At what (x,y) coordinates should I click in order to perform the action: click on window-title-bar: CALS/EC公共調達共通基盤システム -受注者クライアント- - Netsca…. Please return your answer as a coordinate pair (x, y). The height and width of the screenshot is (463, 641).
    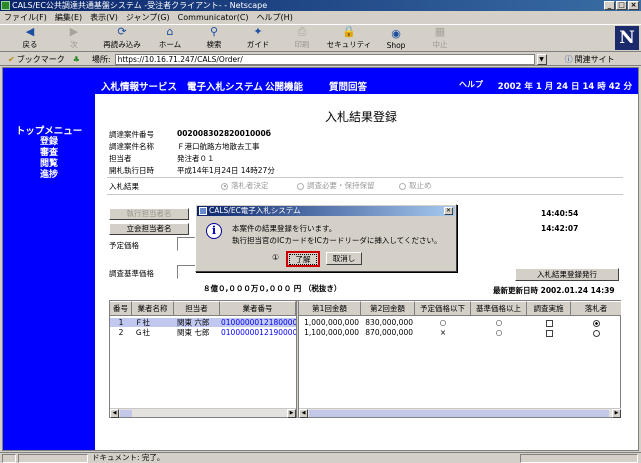
    Looking at the image, I should click on (320, 5).